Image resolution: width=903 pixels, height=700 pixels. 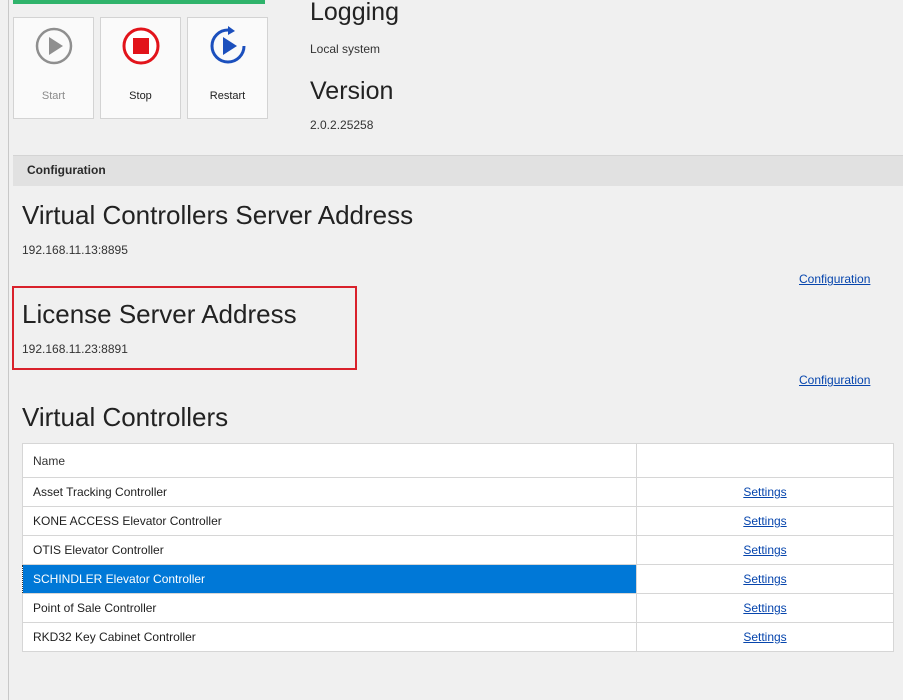 I want to click on table-row: RKD32 Key Cabinet Controller Settings, so click(x=458, y=637).